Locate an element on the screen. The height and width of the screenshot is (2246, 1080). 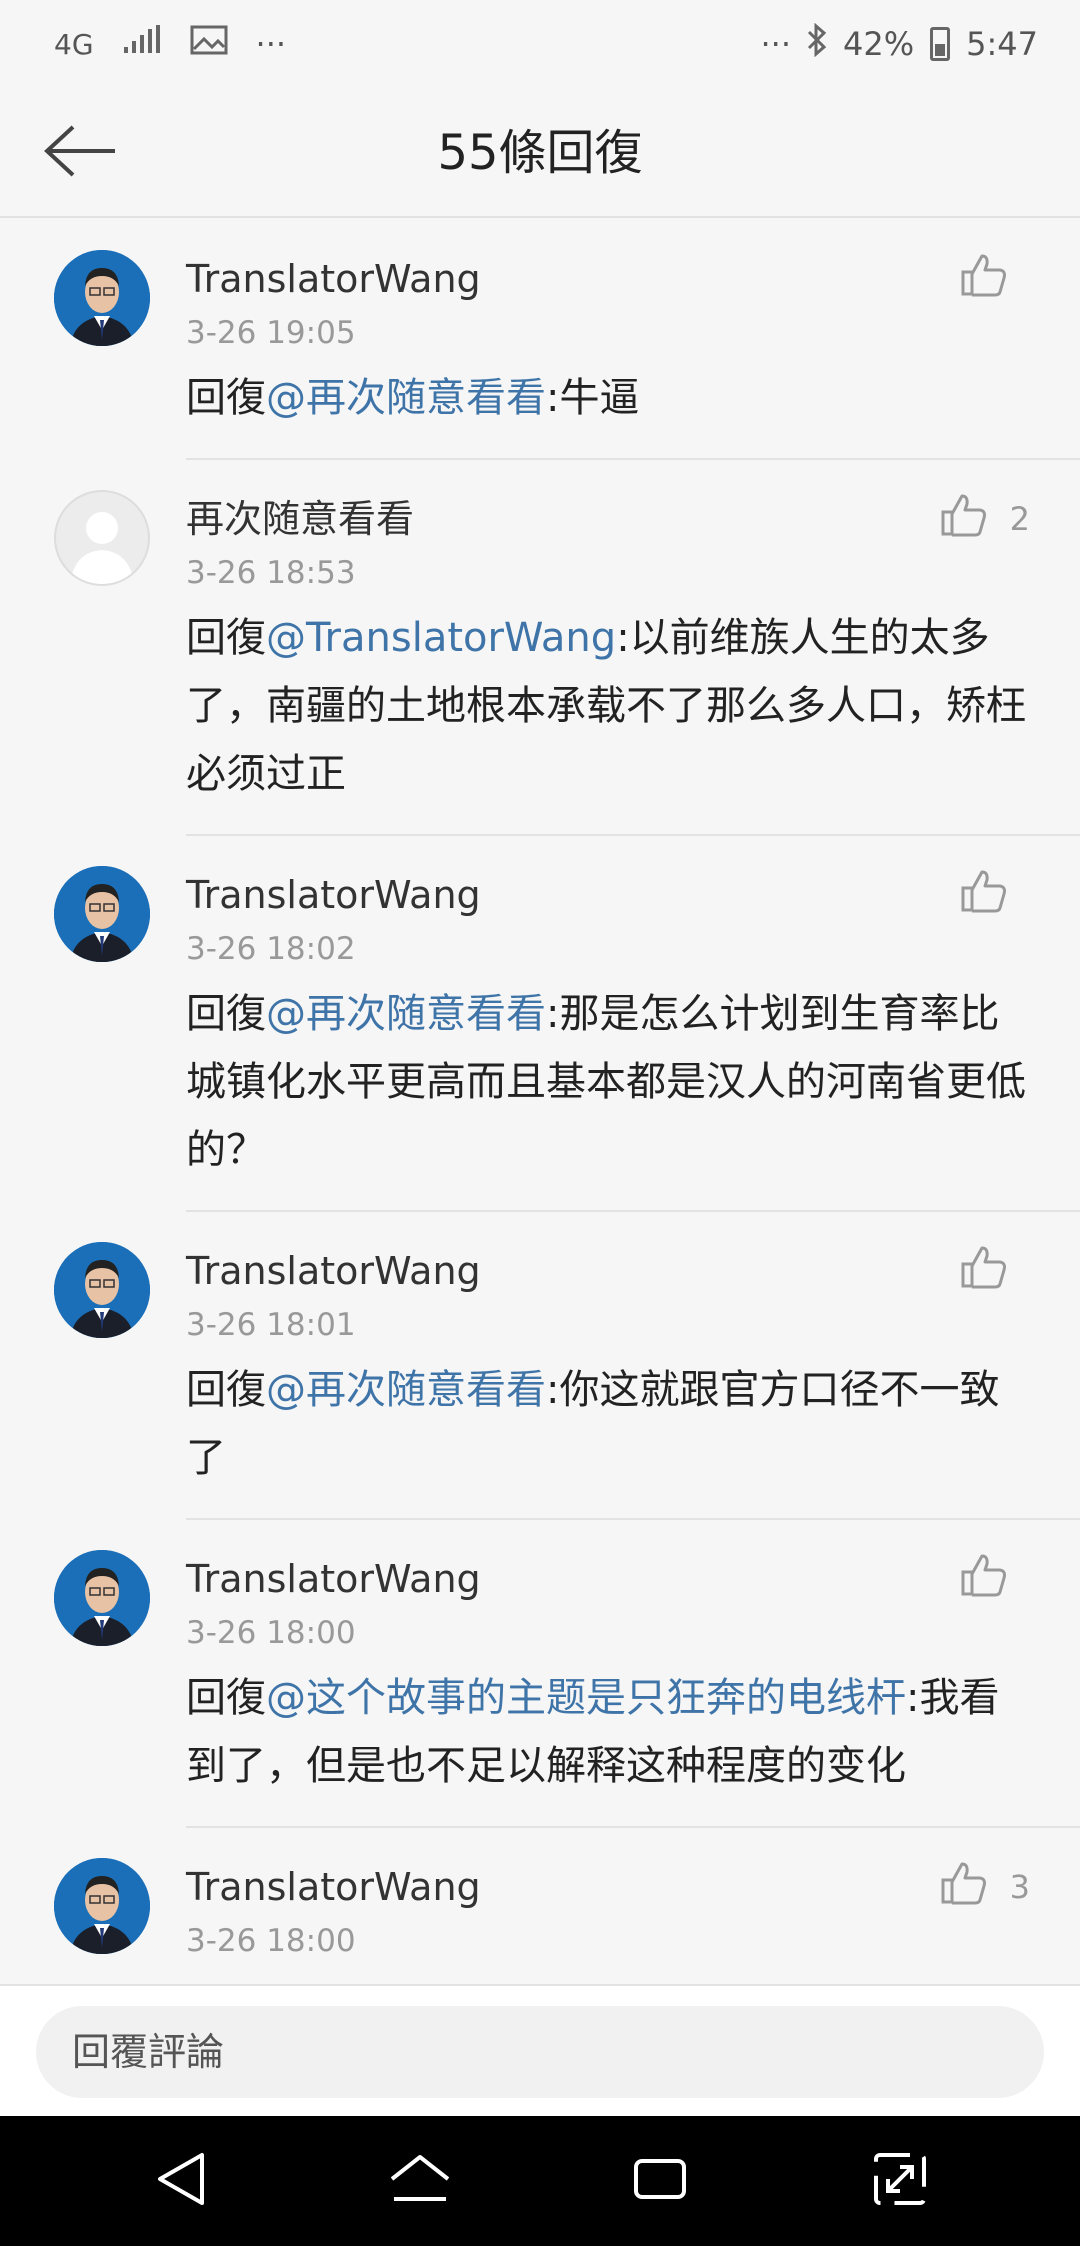
nav-recent-button is located at coordinates (660, 2181).